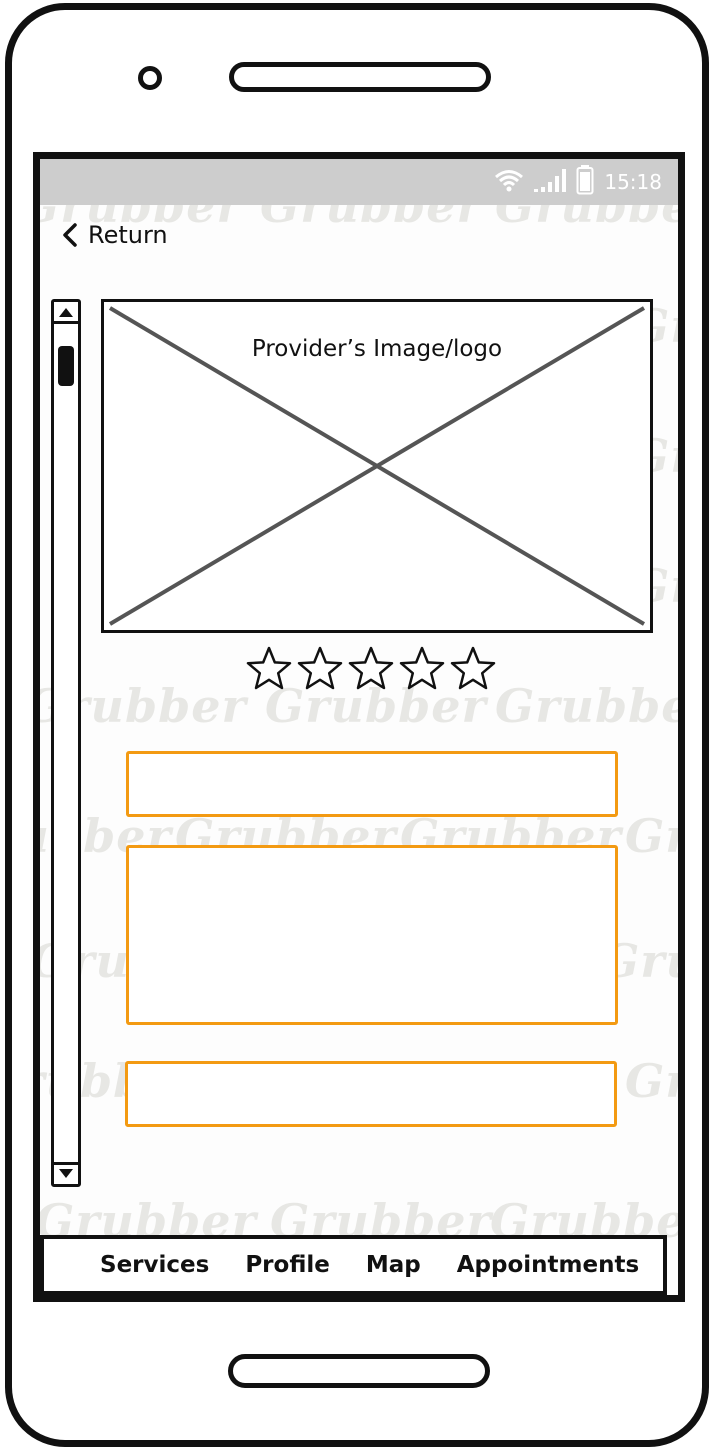 The height and width of the screenshot is (1450, 712). I want to click on triangle-up-icon, so click(66, 312).